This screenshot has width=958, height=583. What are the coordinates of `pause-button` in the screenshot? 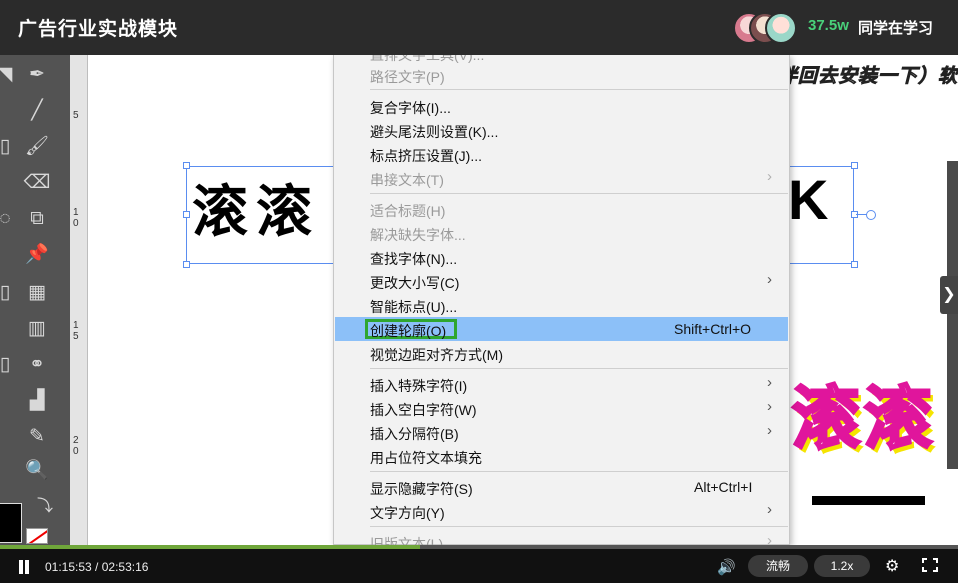 It's located at (24, 567).